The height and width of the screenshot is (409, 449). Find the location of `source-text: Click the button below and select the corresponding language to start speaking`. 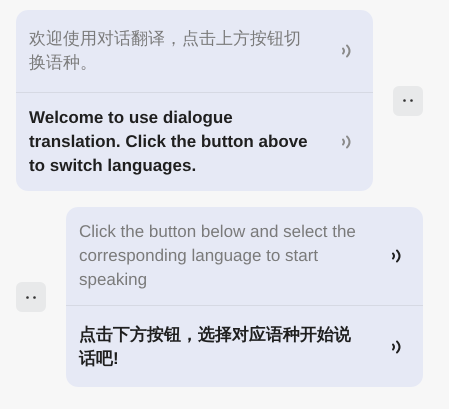

source-text: Click the button below and select the corresponding language to start speaking is located at coordinates (218, 256).